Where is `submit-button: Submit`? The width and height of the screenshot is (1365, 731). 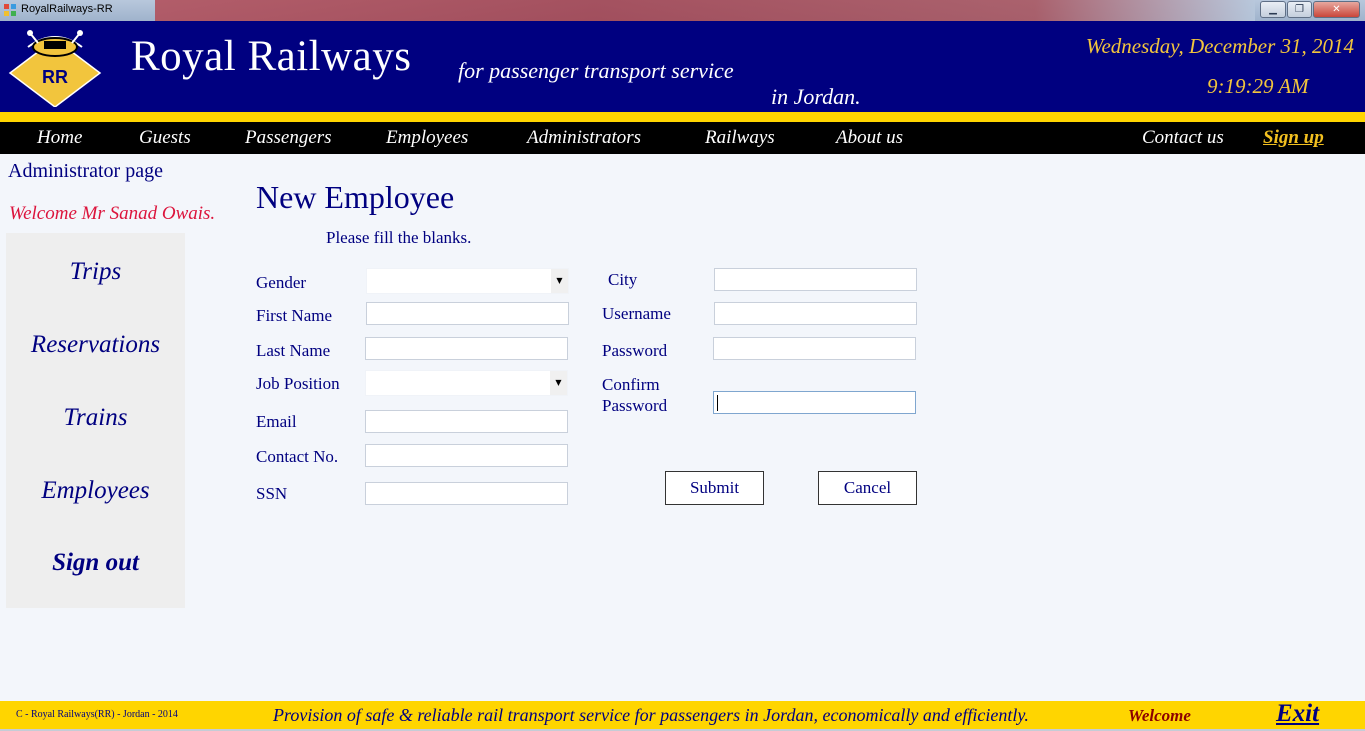
submit-button: Submit is located at coordinates (714, 488).